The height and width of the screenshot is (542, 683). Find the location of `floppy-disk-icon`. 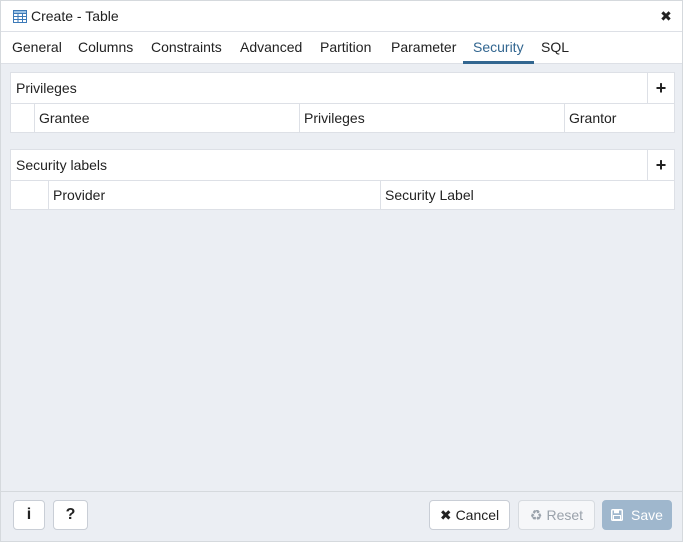

floppy-disk-icon is located at coordinates (619, 515).